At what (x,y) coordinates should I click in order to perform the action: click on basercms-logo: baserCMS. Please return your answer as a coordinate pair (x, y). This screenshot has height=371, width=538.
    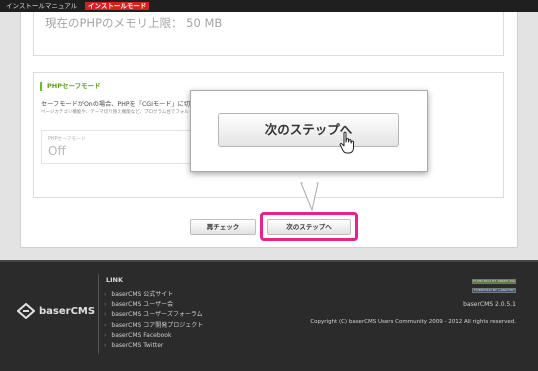
    Looking at the image, I should click on (56, 311).